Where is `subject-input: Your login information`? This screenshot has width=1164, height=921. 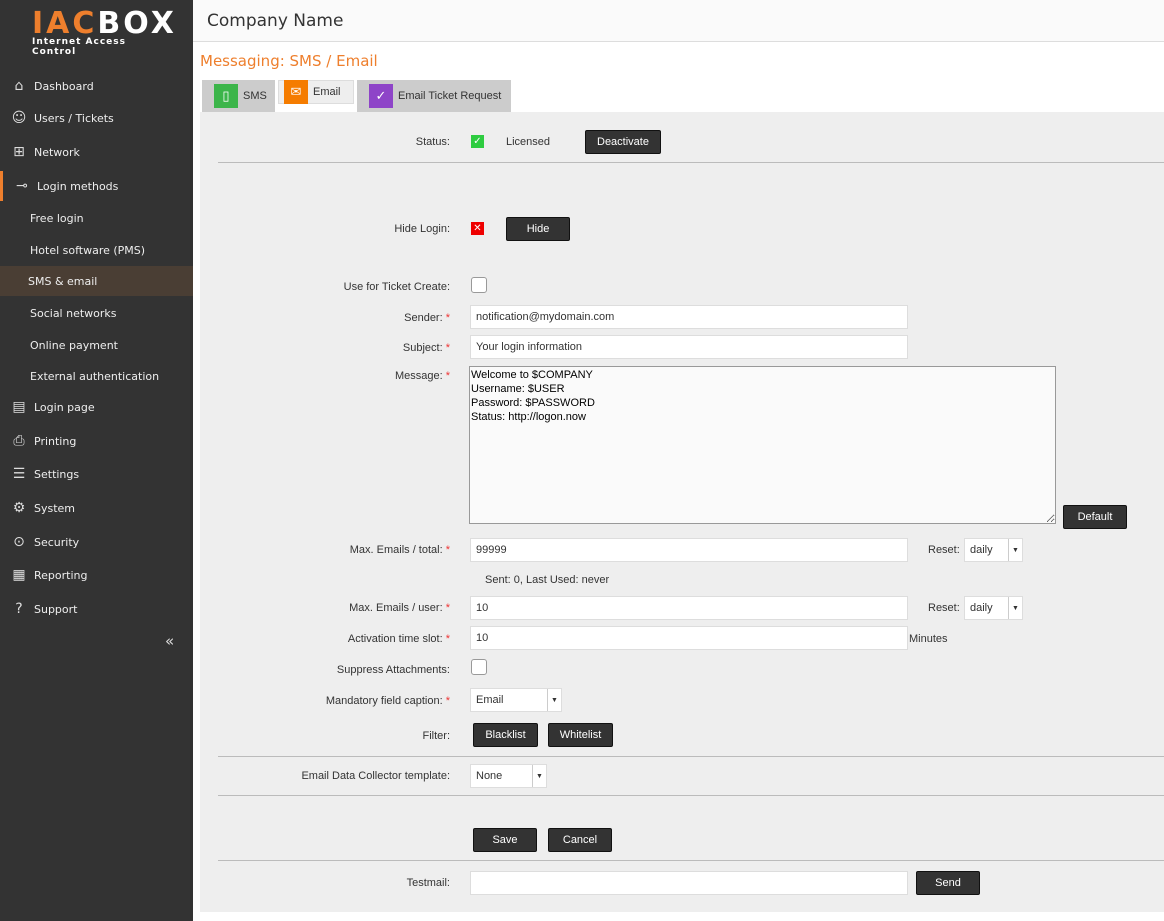 subject-input: Your login information is located at coordinates (689, 347).